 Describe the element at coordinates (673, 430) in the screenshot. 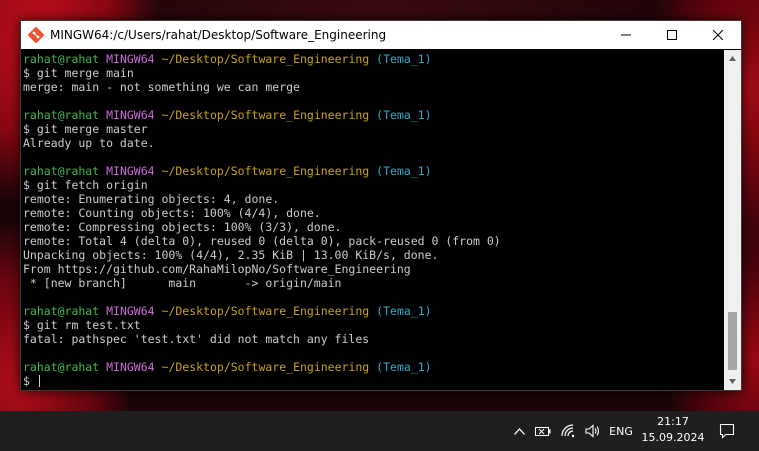

I see `clock: 21:17 15.09.2024` at that location.